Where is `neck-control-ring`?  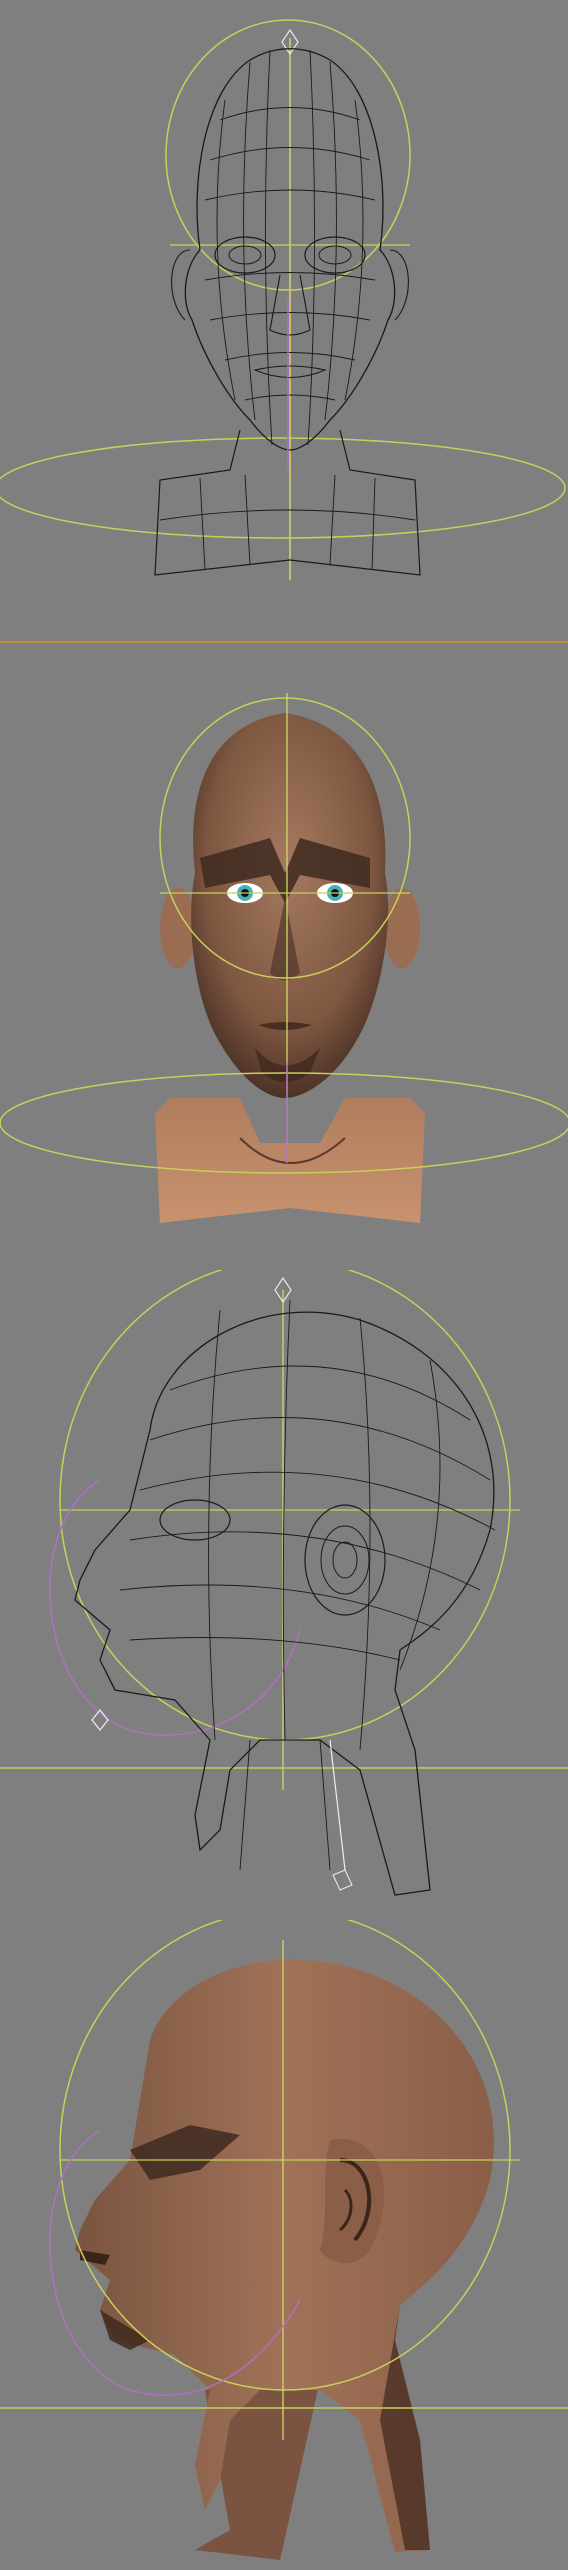 neck-control-ring is located at coordinates (283, 488).